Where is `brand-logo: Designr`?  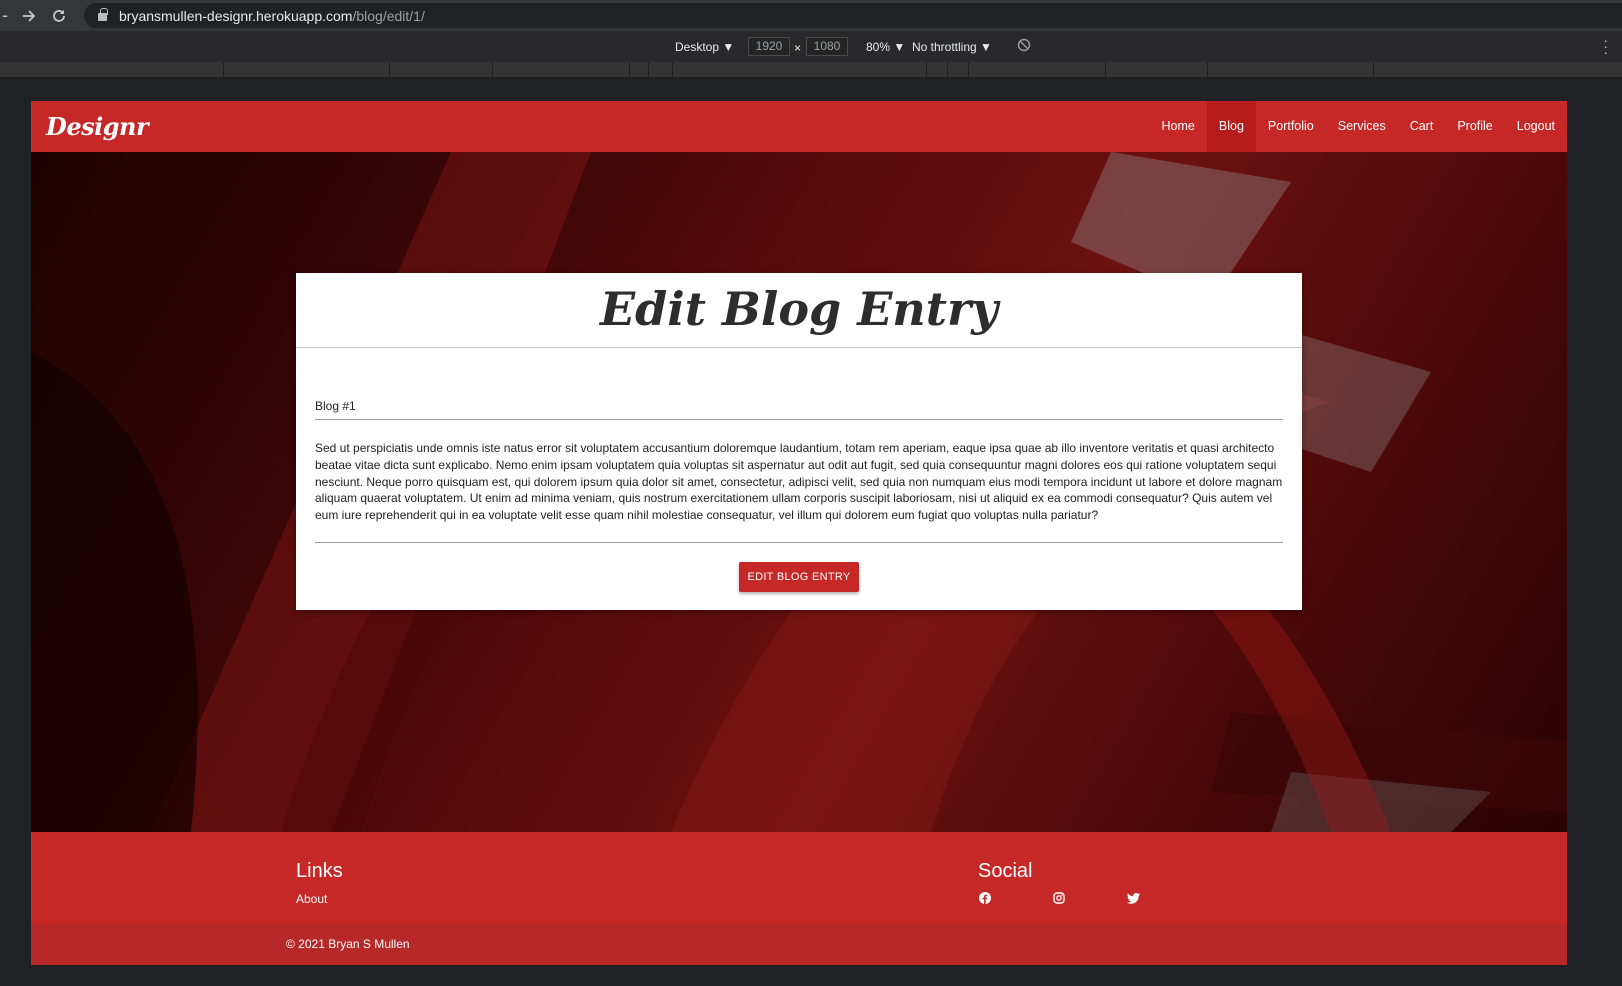 brand-logo: Designr is located at coordinates (97, 126).